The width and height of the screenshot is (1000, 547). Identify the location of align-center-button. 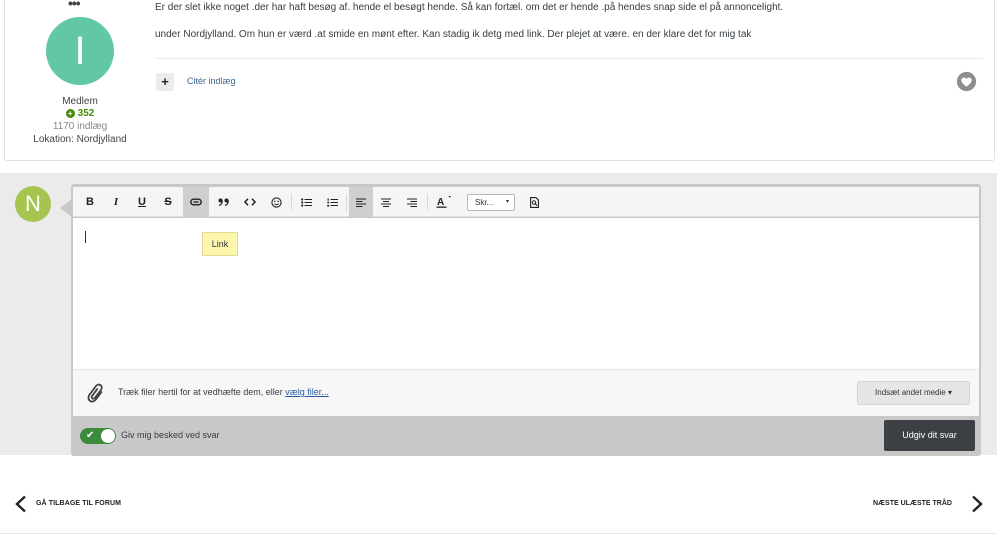
(386, 202).